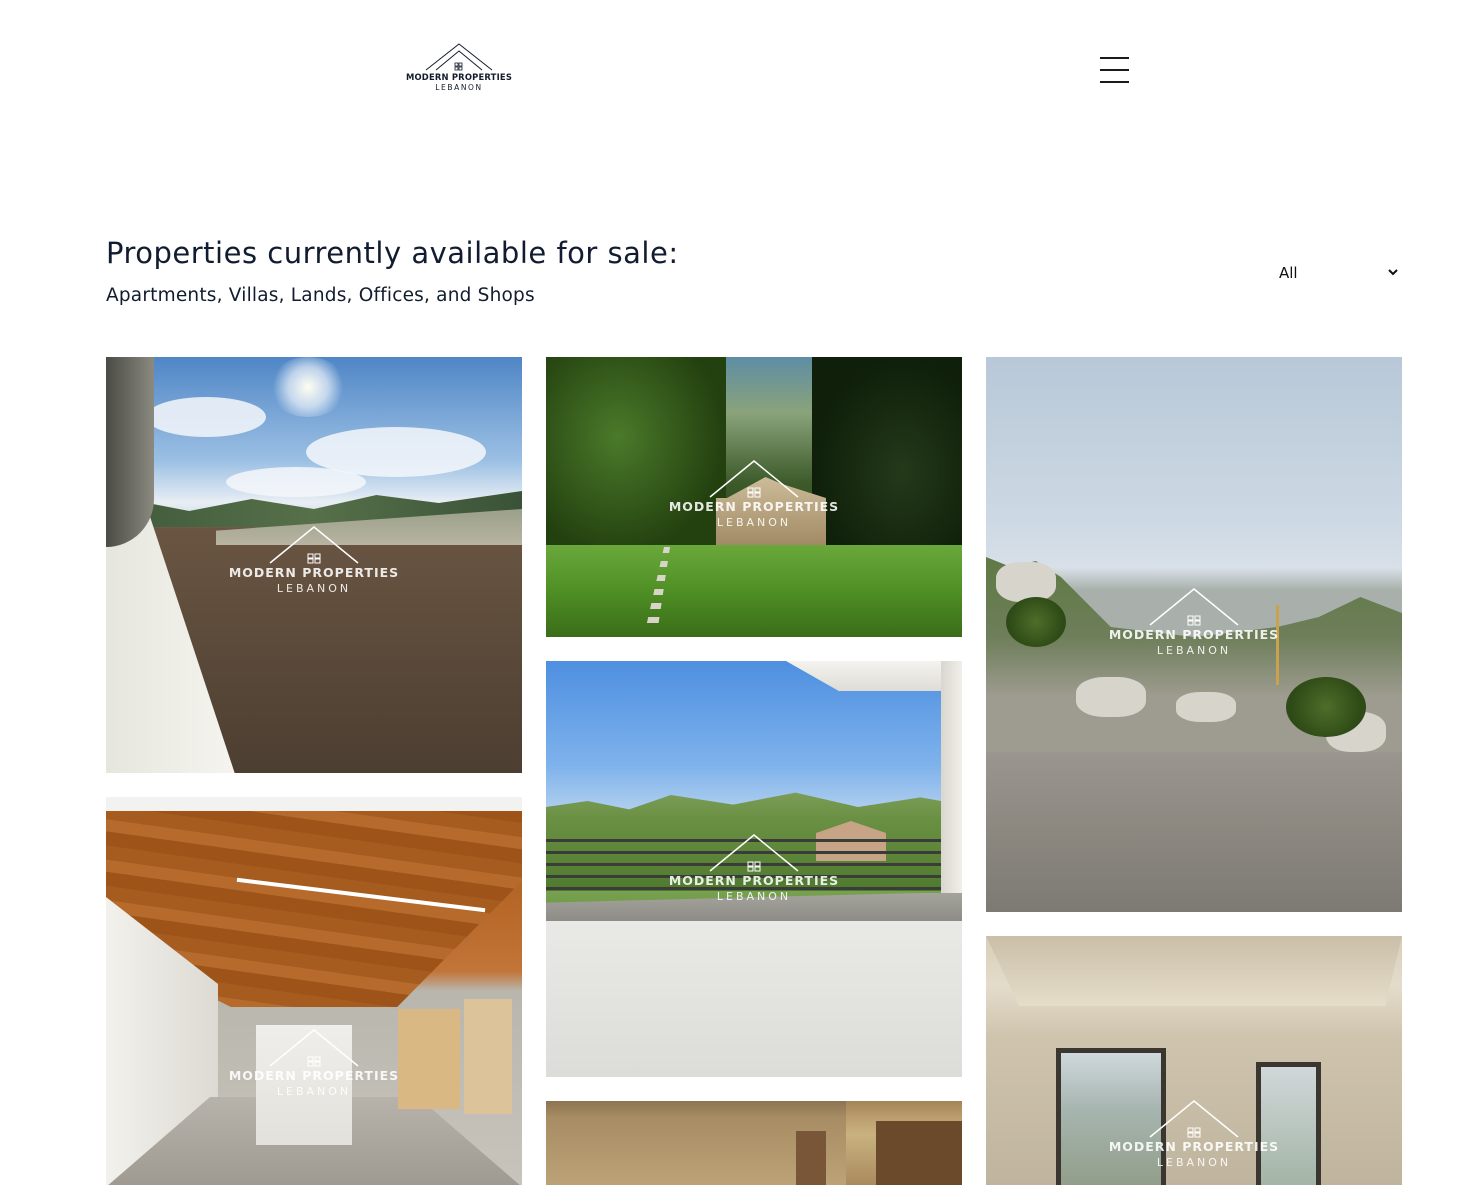  I want to click on chevron-down-icon, so click(1393, 272).